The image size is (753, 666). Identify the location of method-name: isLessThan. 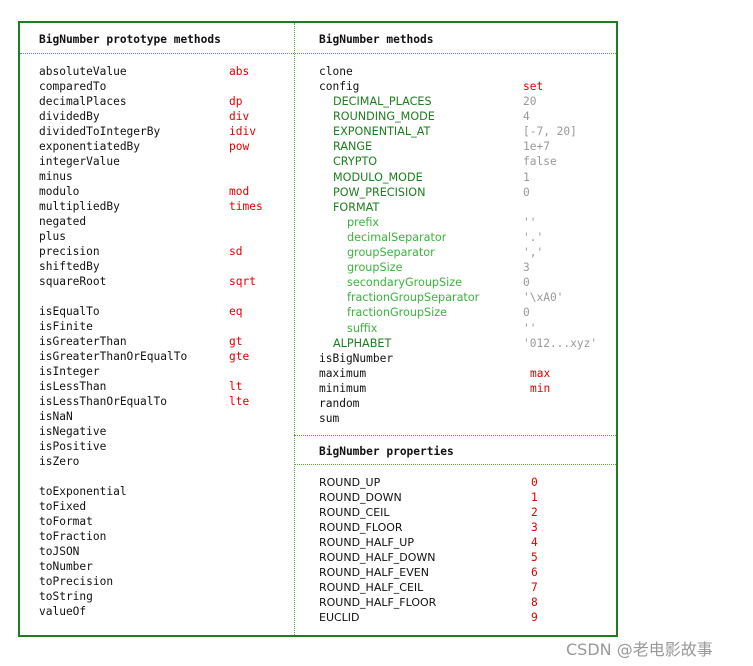
(73, 386).